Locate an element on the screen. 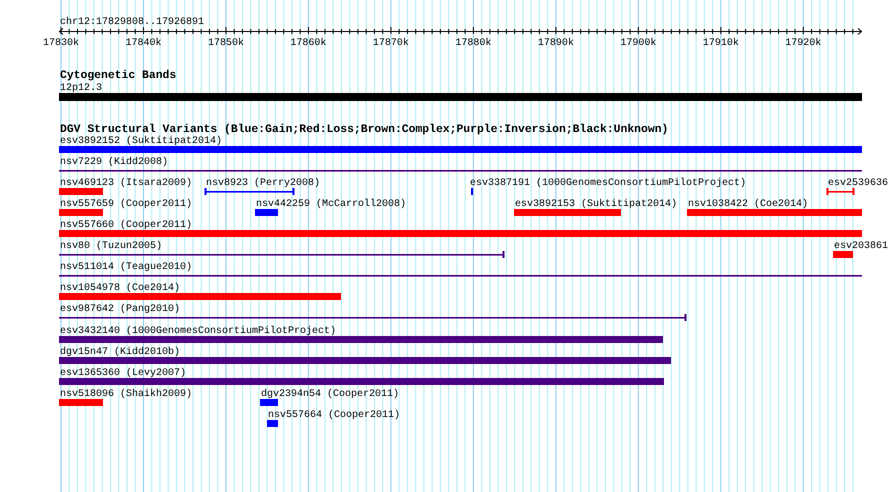  variant-label: esv987642 (Pang2010) is located at coordinates (120, 309).